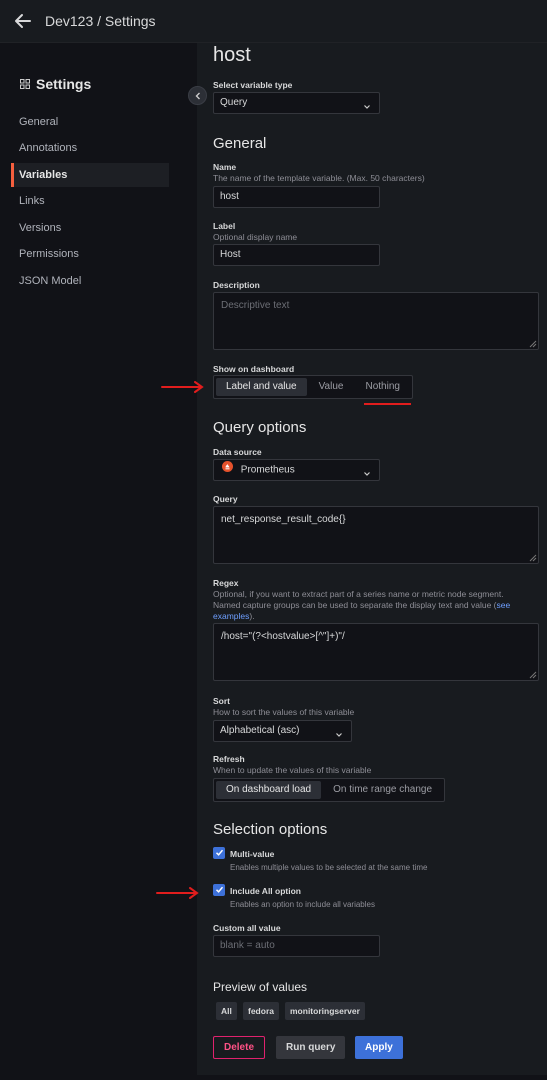 Image resolution: width=547 pixels, height=1080 pixels. Describe the element at coordinates (226, 583) in the screenshot. I see `regex-label: Regex` at that location.